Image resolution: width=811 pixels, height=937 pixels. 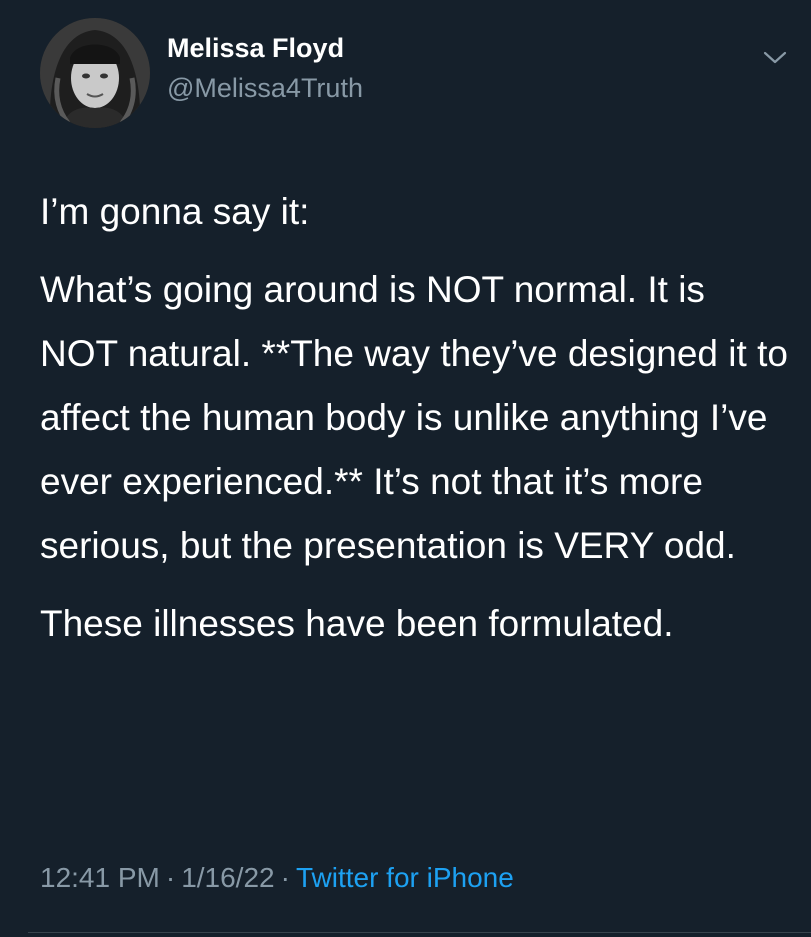 What do you see at coordinates (255, 48) in the screenshot?
I see `author-name: Melissa Floyd` at bounding box center [255, 48].